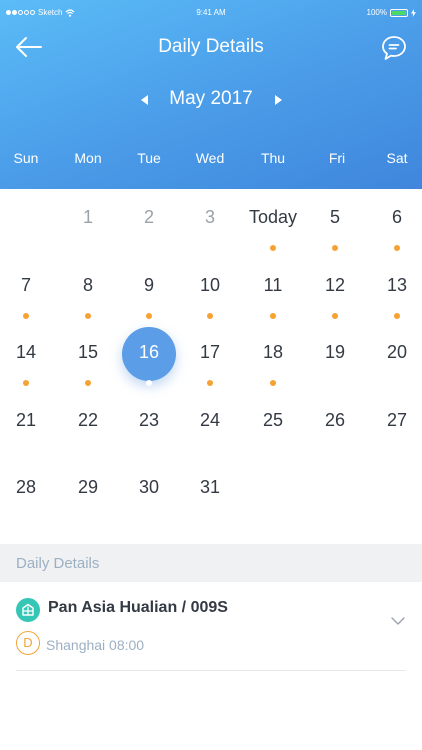 Image resolution: width=422 pixels, height=750 pixels. I want to click on status-time: 9:41 AM, so click(211, 12).